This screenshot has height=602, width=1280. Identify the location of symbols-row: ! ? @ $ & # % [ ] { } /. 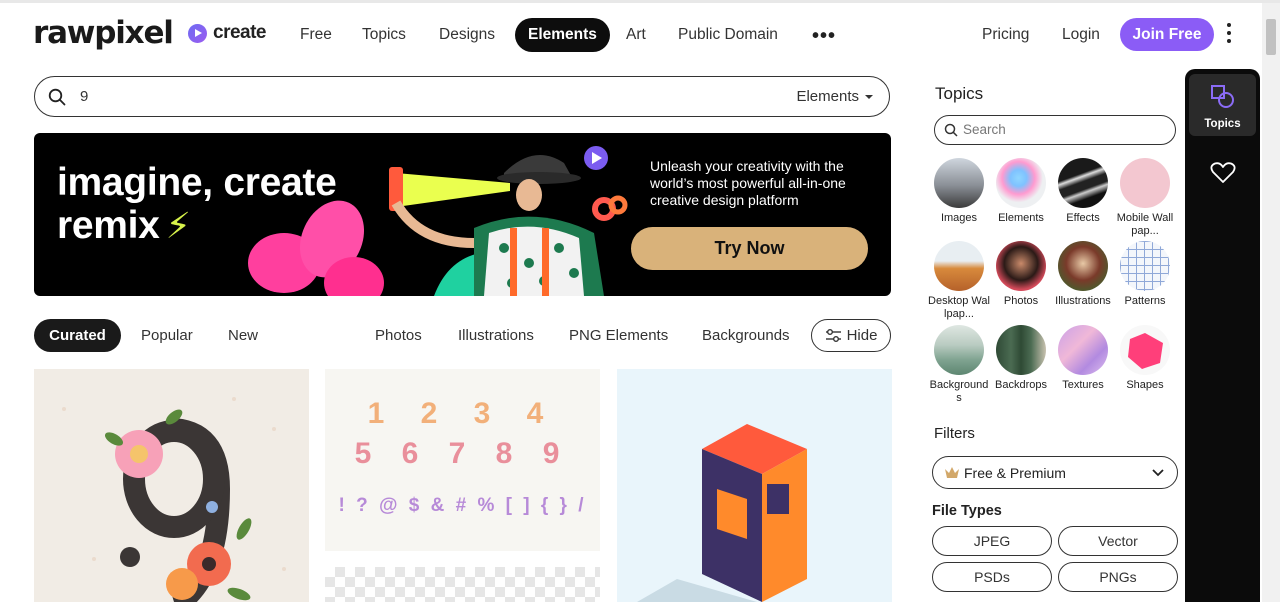
(462, 505).